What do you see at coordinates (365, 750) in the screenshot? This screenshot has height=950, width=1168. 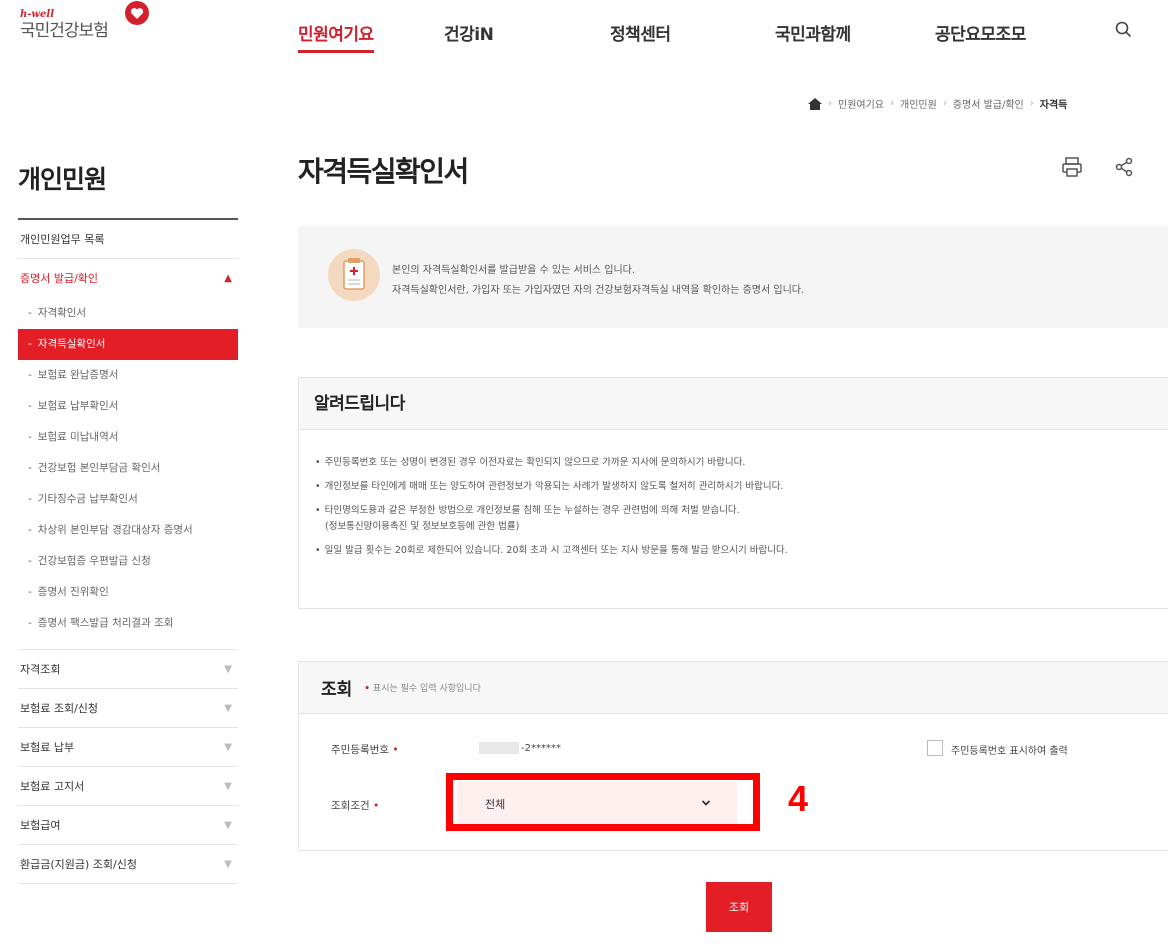 I see `rrn-label: 주민등록번호 •` at bounding box center [365, 750].